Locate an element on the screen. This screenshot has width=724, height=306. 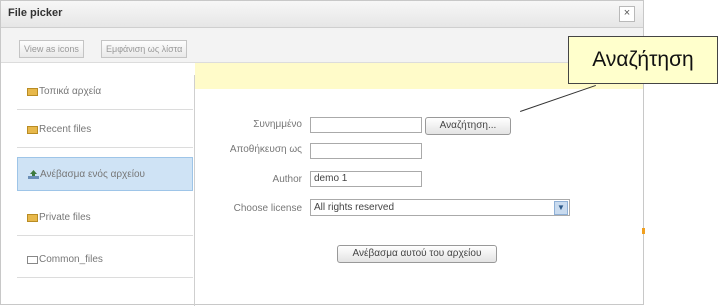
author-field: demo 1 is located at coordinates (366, 179).